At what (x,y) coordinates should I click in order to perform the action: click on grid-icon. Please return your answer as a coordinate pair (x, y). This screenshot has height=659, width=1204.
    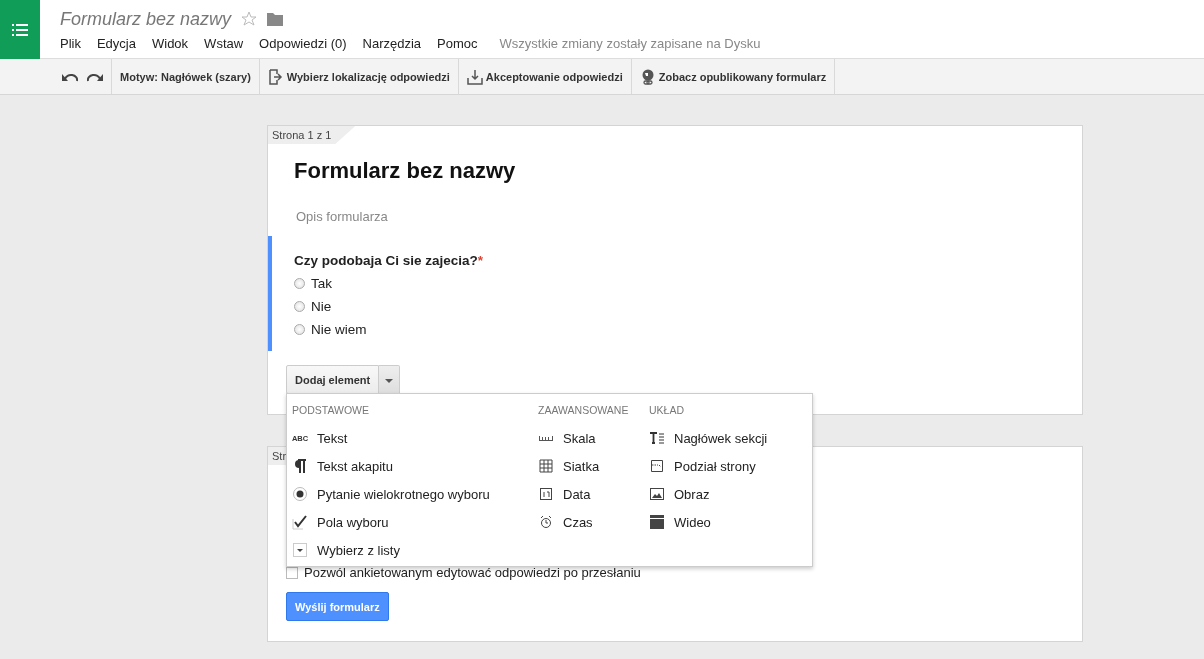
    Looking at the image, I should click on (546, 466).